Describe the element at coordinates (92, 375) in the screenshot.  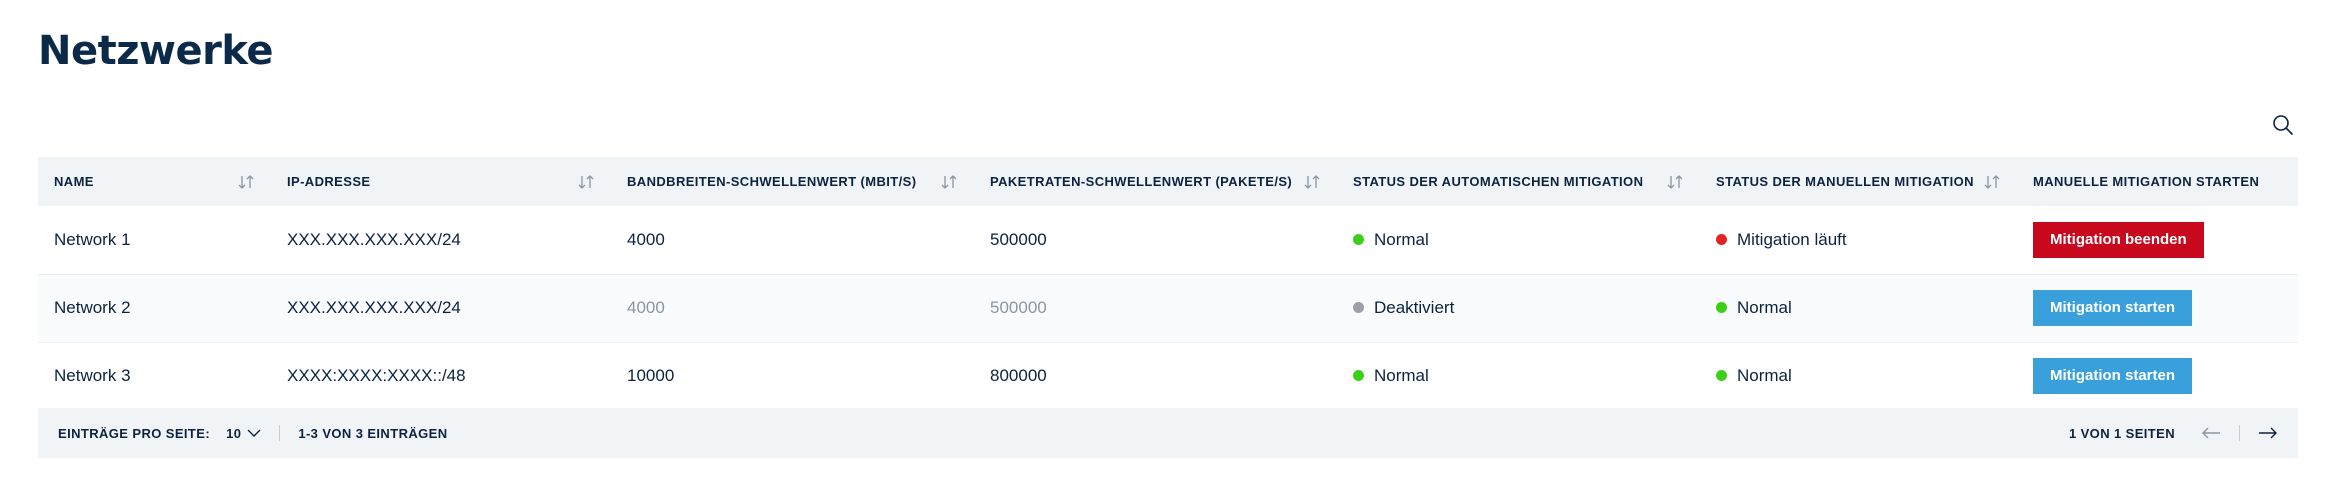
I see `network-name: Network 3` at that location.